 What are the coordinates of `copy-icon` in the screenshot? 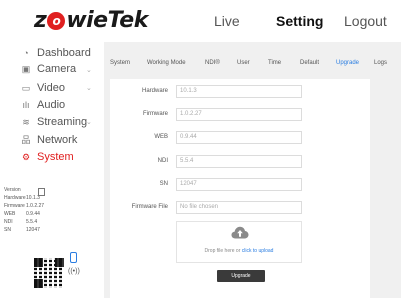 It's located at (41, 192).